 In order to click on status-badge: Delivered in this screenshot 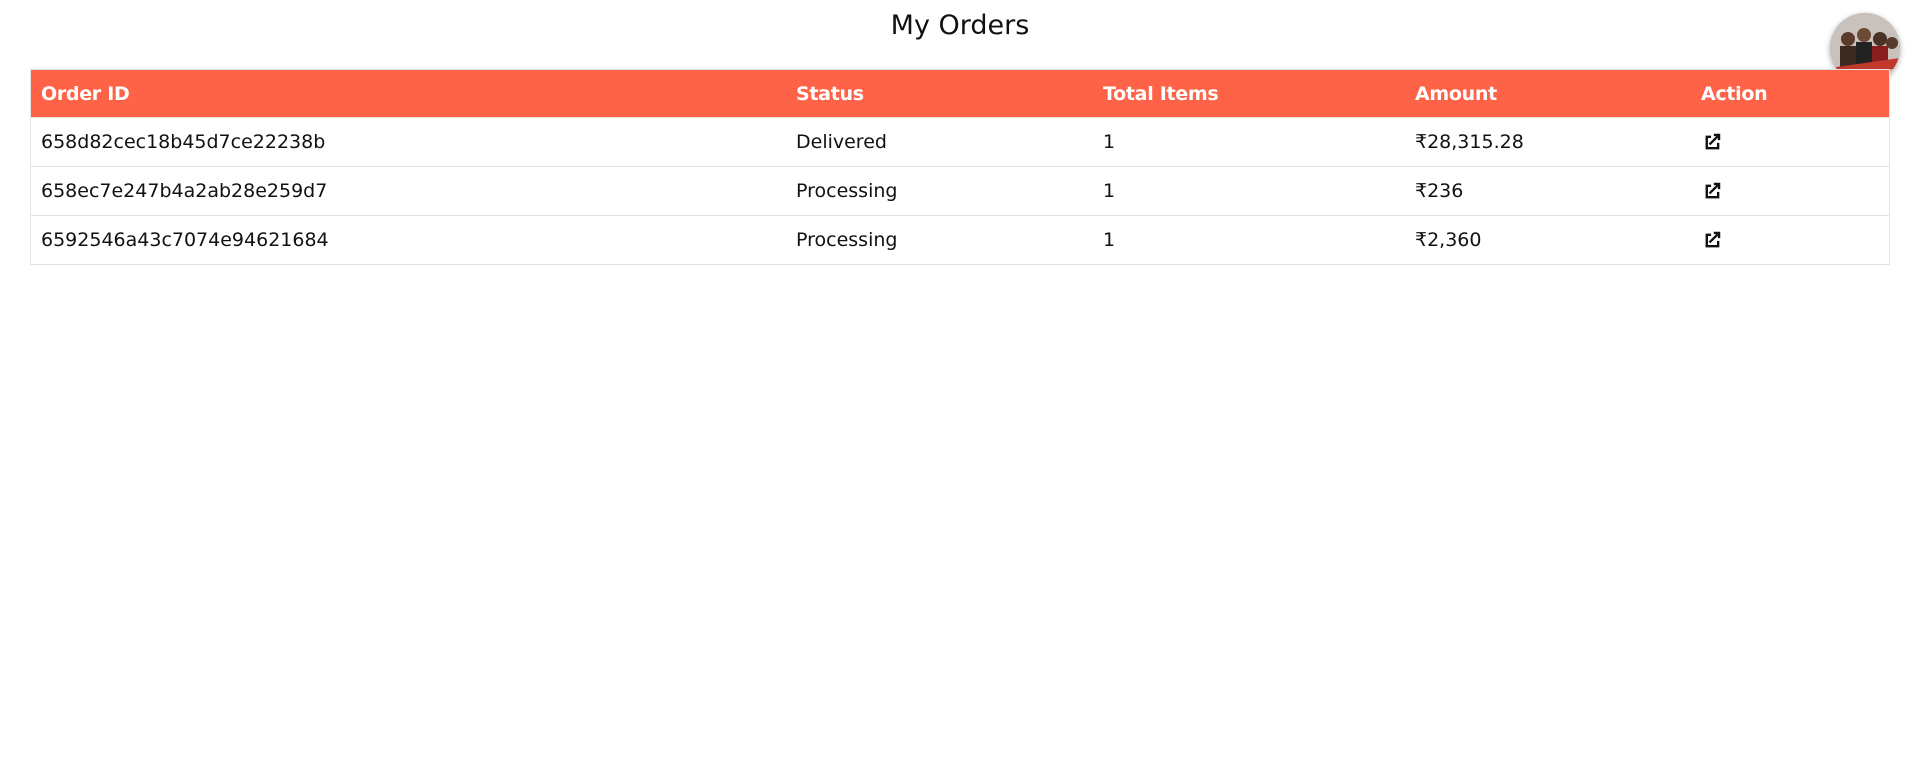, I will do `click(939, 142)`.